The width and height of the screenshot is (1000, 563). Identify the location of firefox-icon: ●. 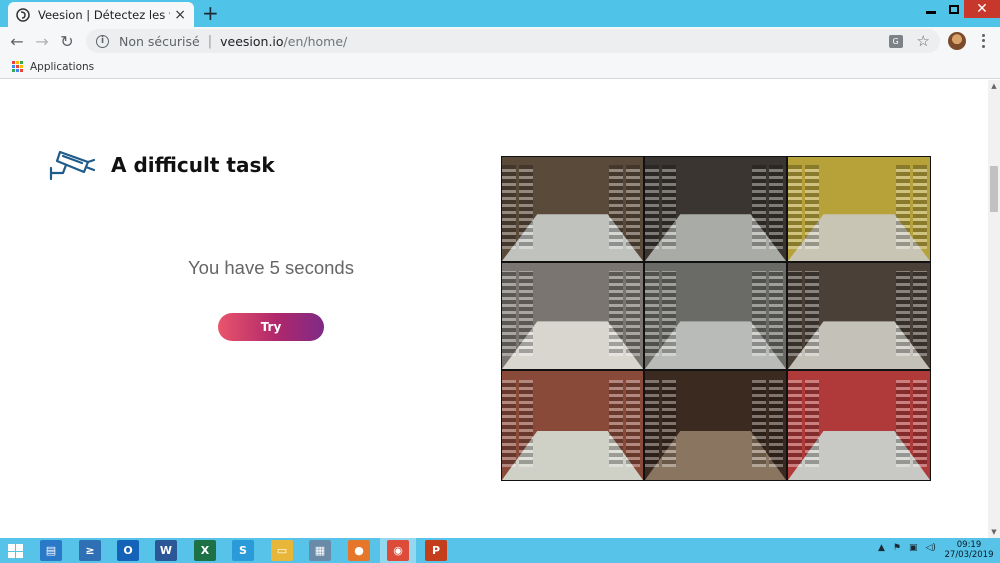
(359, 550).